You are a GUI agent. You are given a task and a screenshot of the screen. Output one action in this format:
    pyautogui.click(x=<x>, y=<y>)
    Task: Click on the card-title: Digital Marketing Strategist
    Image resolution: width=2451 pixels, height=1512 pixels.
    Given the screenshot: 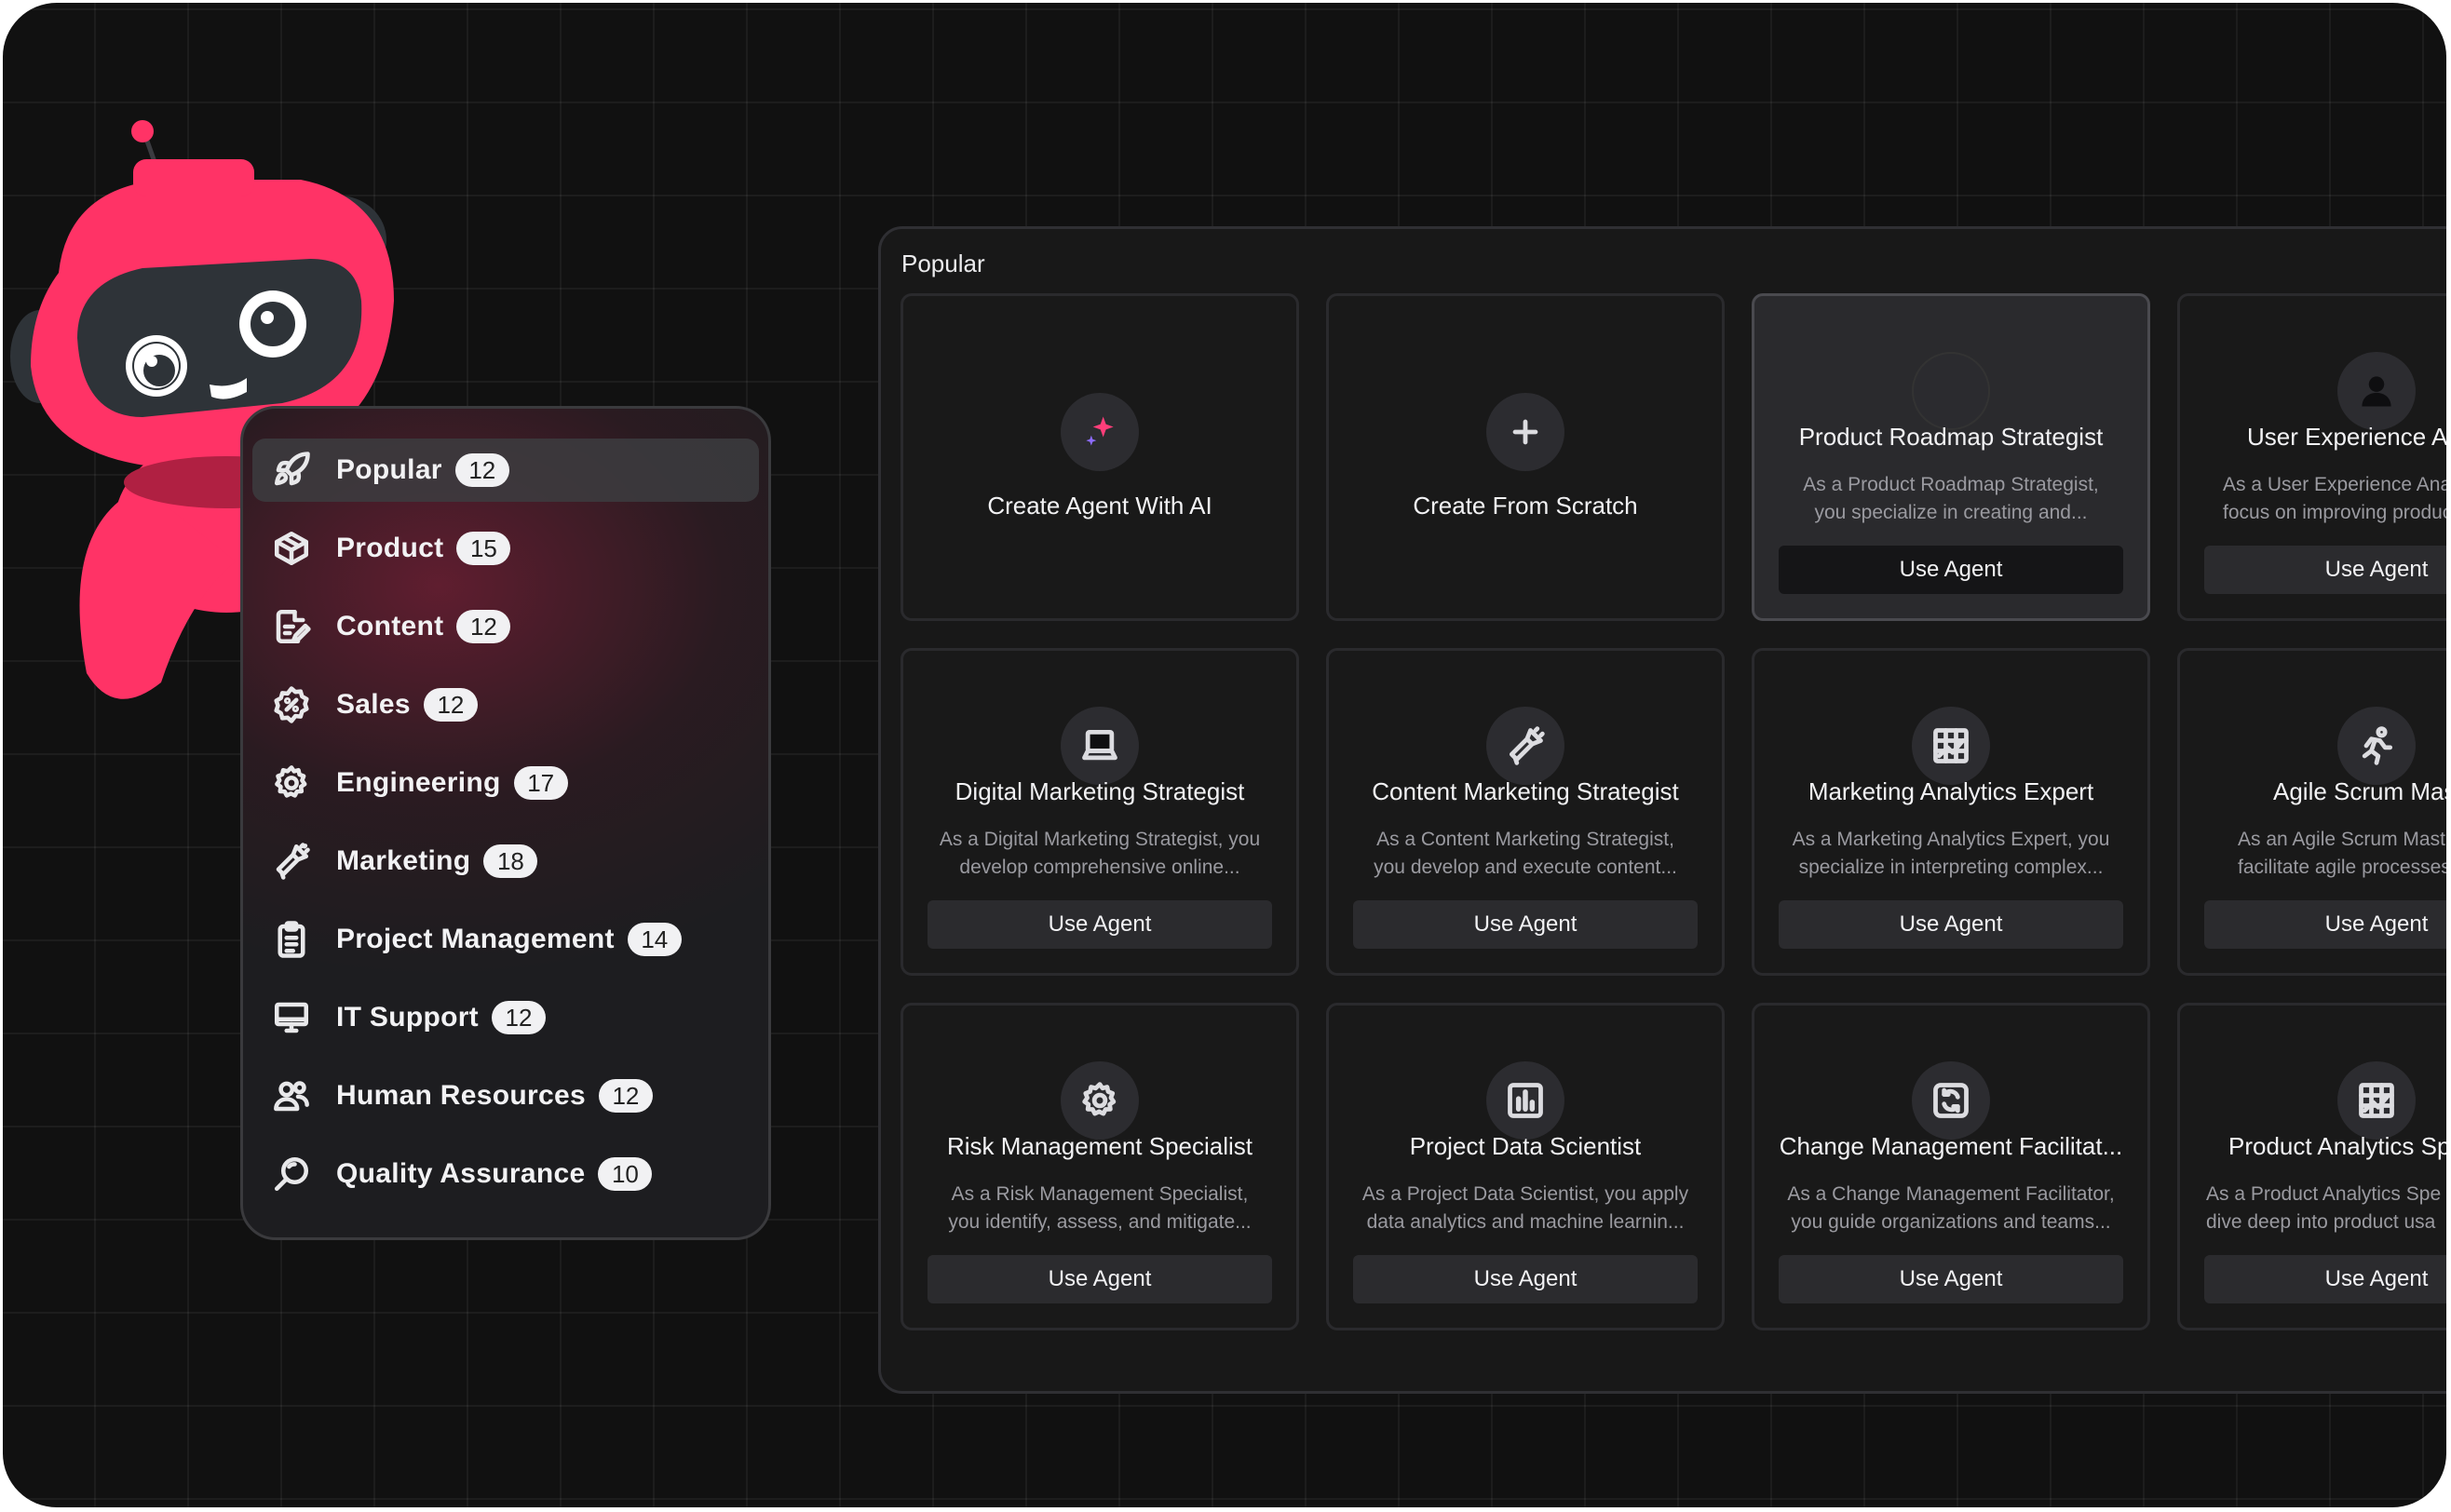 What is the action you would take?
    pyautogui.click(x=1100, y=791)
    